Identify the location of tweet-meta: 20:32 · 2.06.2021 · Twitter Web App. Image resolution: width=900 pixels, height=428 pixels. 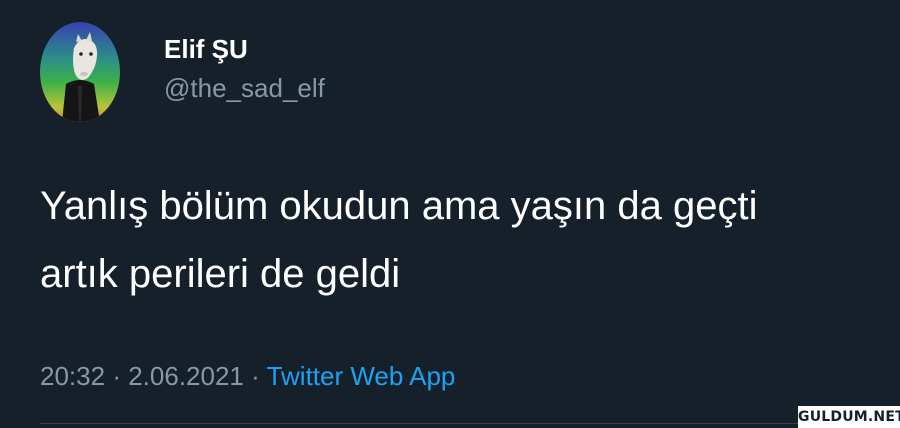
(247, 376).